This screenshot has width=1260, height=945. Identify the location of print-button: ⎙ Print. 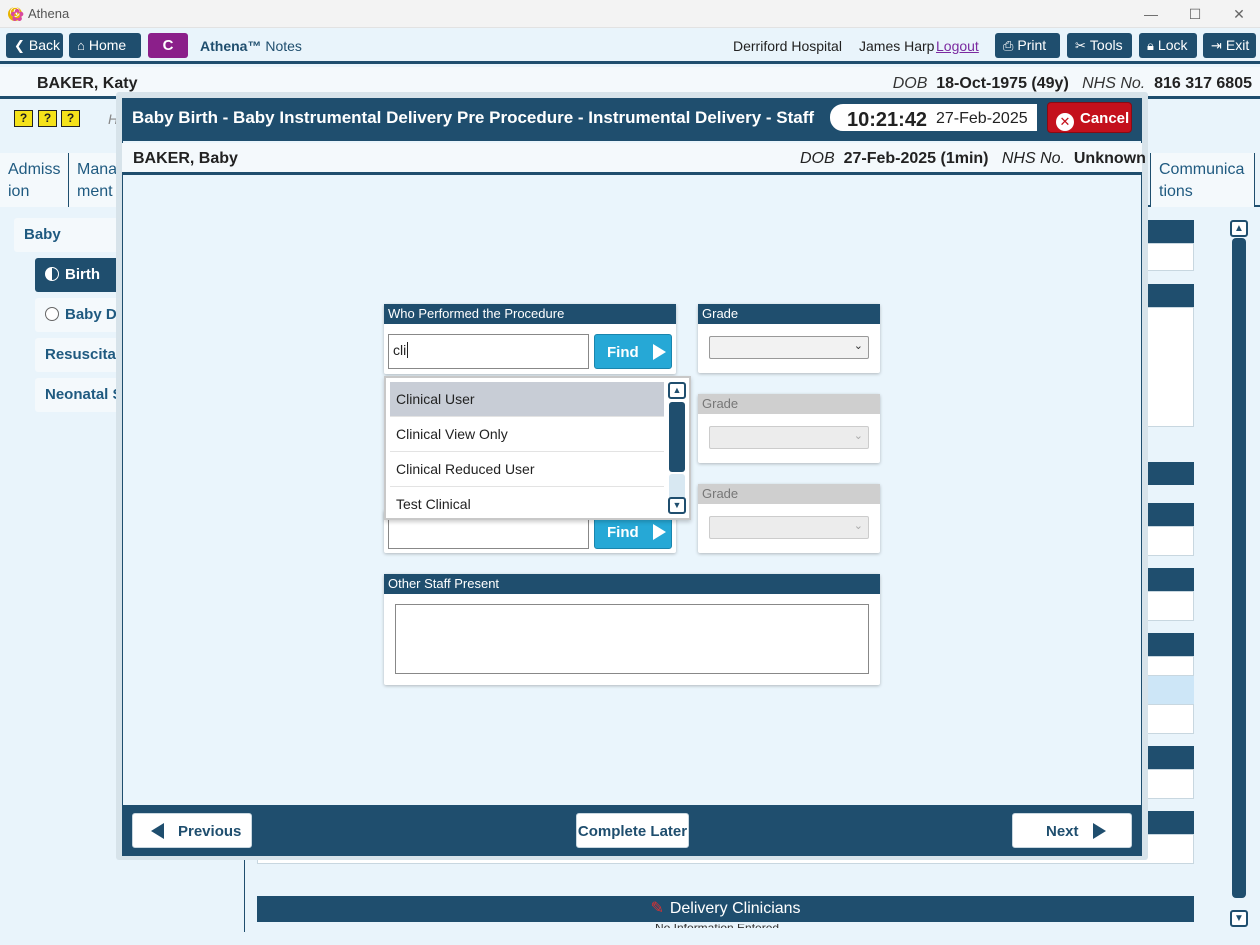
(1027, 45).